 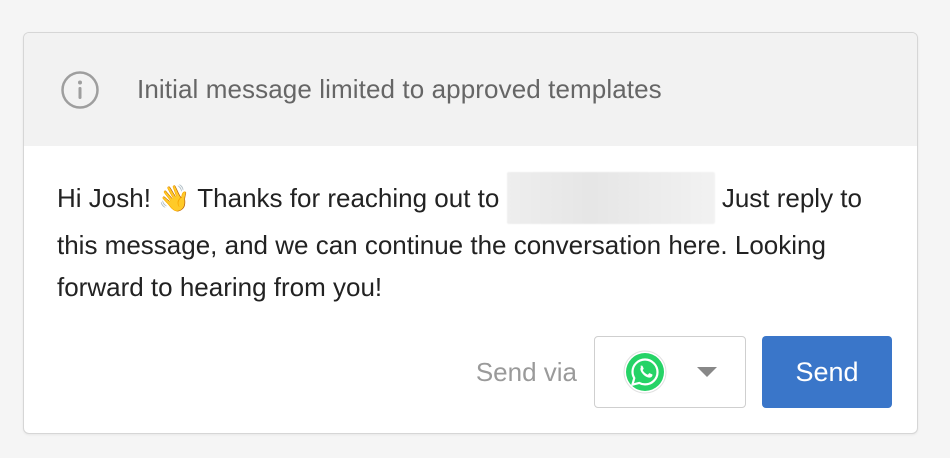 What do you see at coordinates (526, 371) in the screenshot?
I see `send-via-label: Send via` at bounding box center [526, 371].